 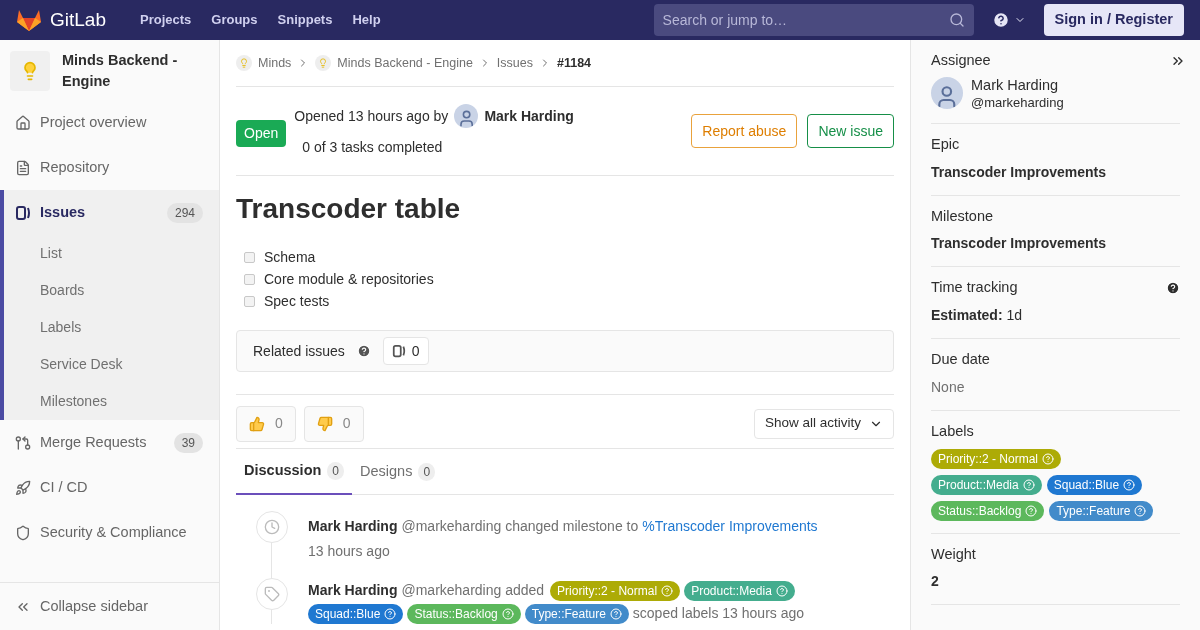 I want to click on sidebar-label: Time tracking, so click(x=974, y=288).